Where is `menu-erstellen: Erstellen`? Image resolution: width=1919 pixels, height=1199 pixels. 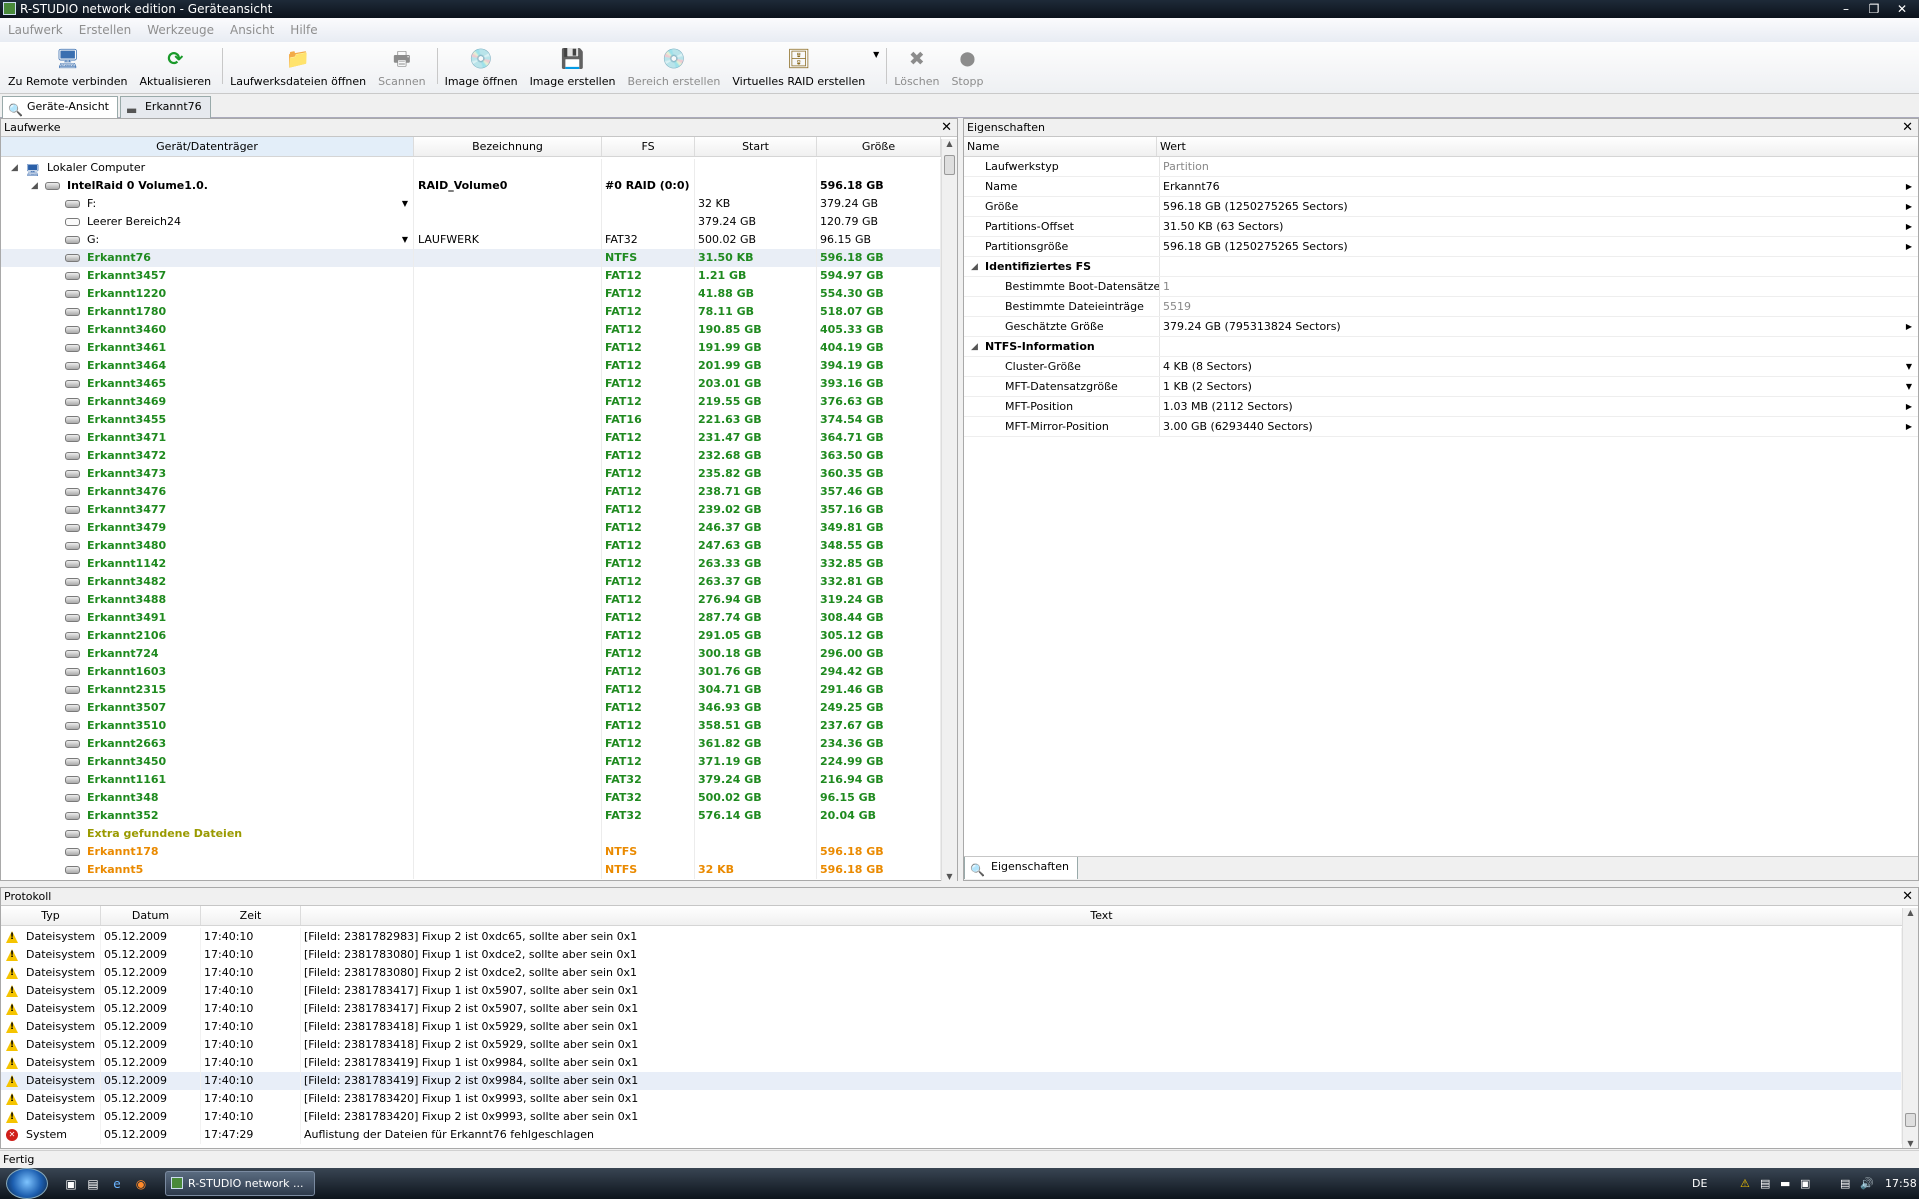
menu-erstellen: Erstellen is located at coordinates (105, 30).